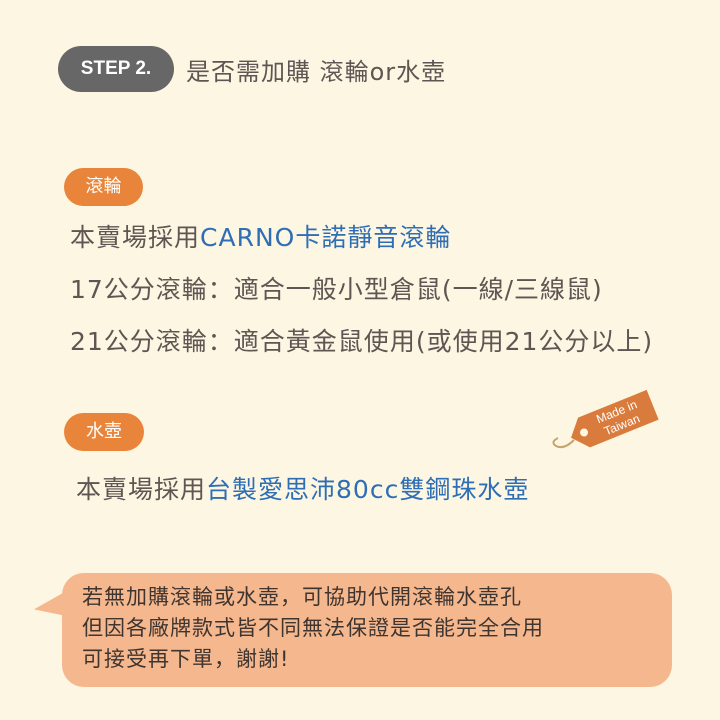  Describe the element at coordinates (362, 341) in the screenshot. I see `wheel-21cm-line: 21公分滾輪：適合黃金鼠使用(或使用21公分以上)` at that location.